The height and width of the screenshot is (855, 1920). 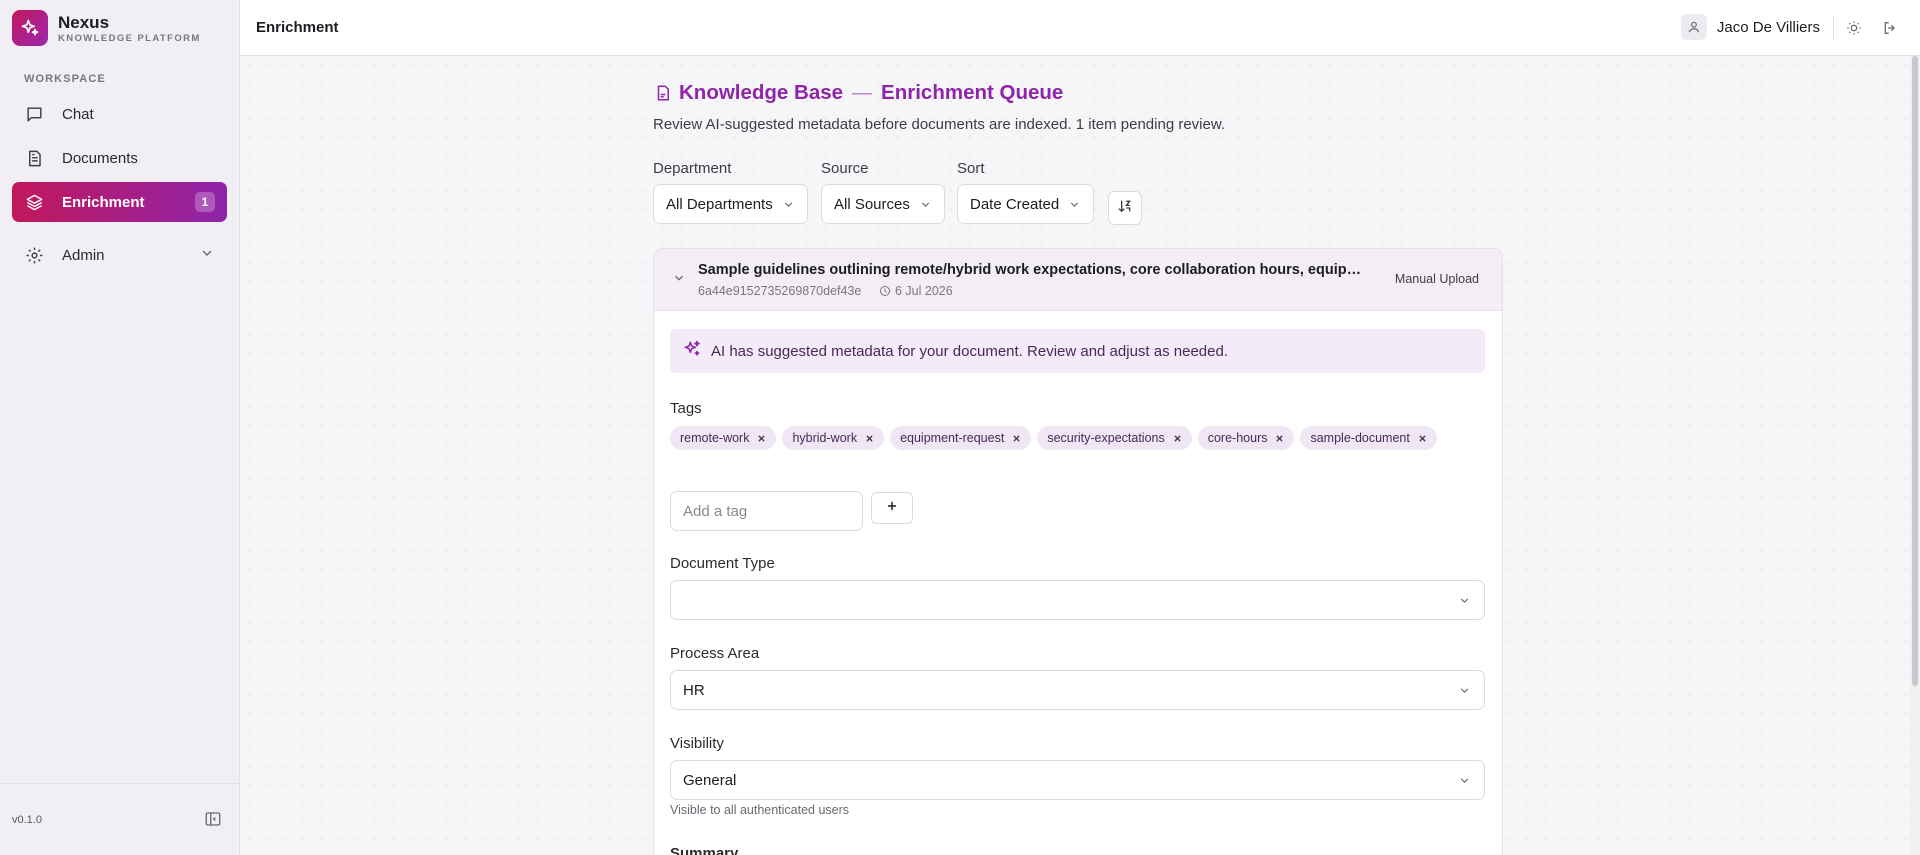 I want to click on visibility-select: General, so click(x=1077, y=780).